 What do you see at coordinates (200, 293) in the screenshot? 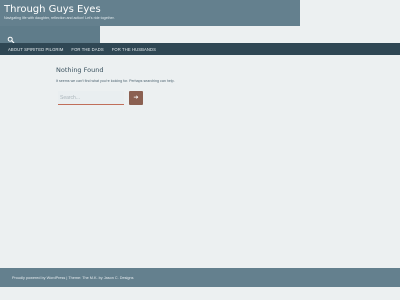
I see `footer-bottom-spacer` at bounding box center [200, 293].